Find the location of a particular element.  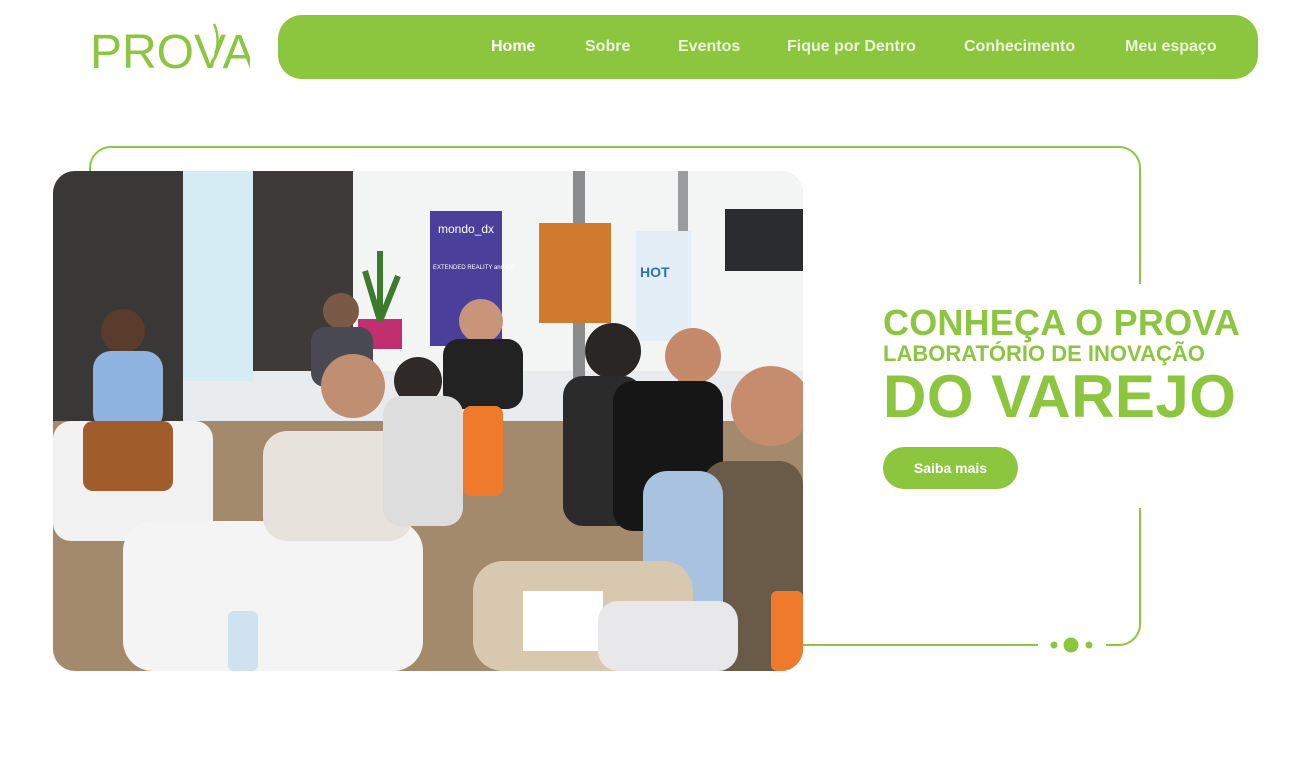

prova-logo-icon: PROVA is located at coordinates (170, 45).